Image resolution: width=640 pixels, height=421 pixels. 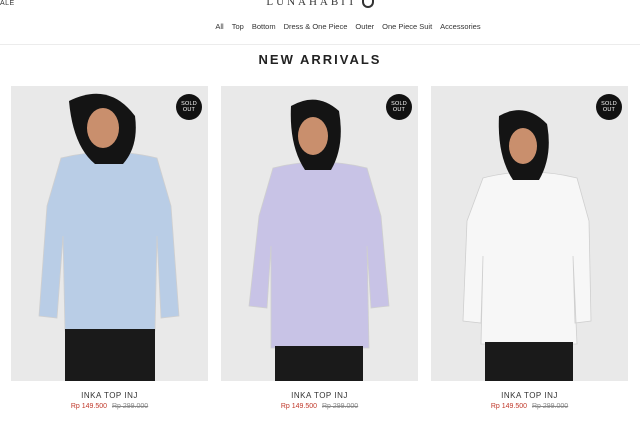 What do you see at coordinates (238, 26) in the screenshot?
I see `nav-item-top: Top` at bounding box center [238, 26].